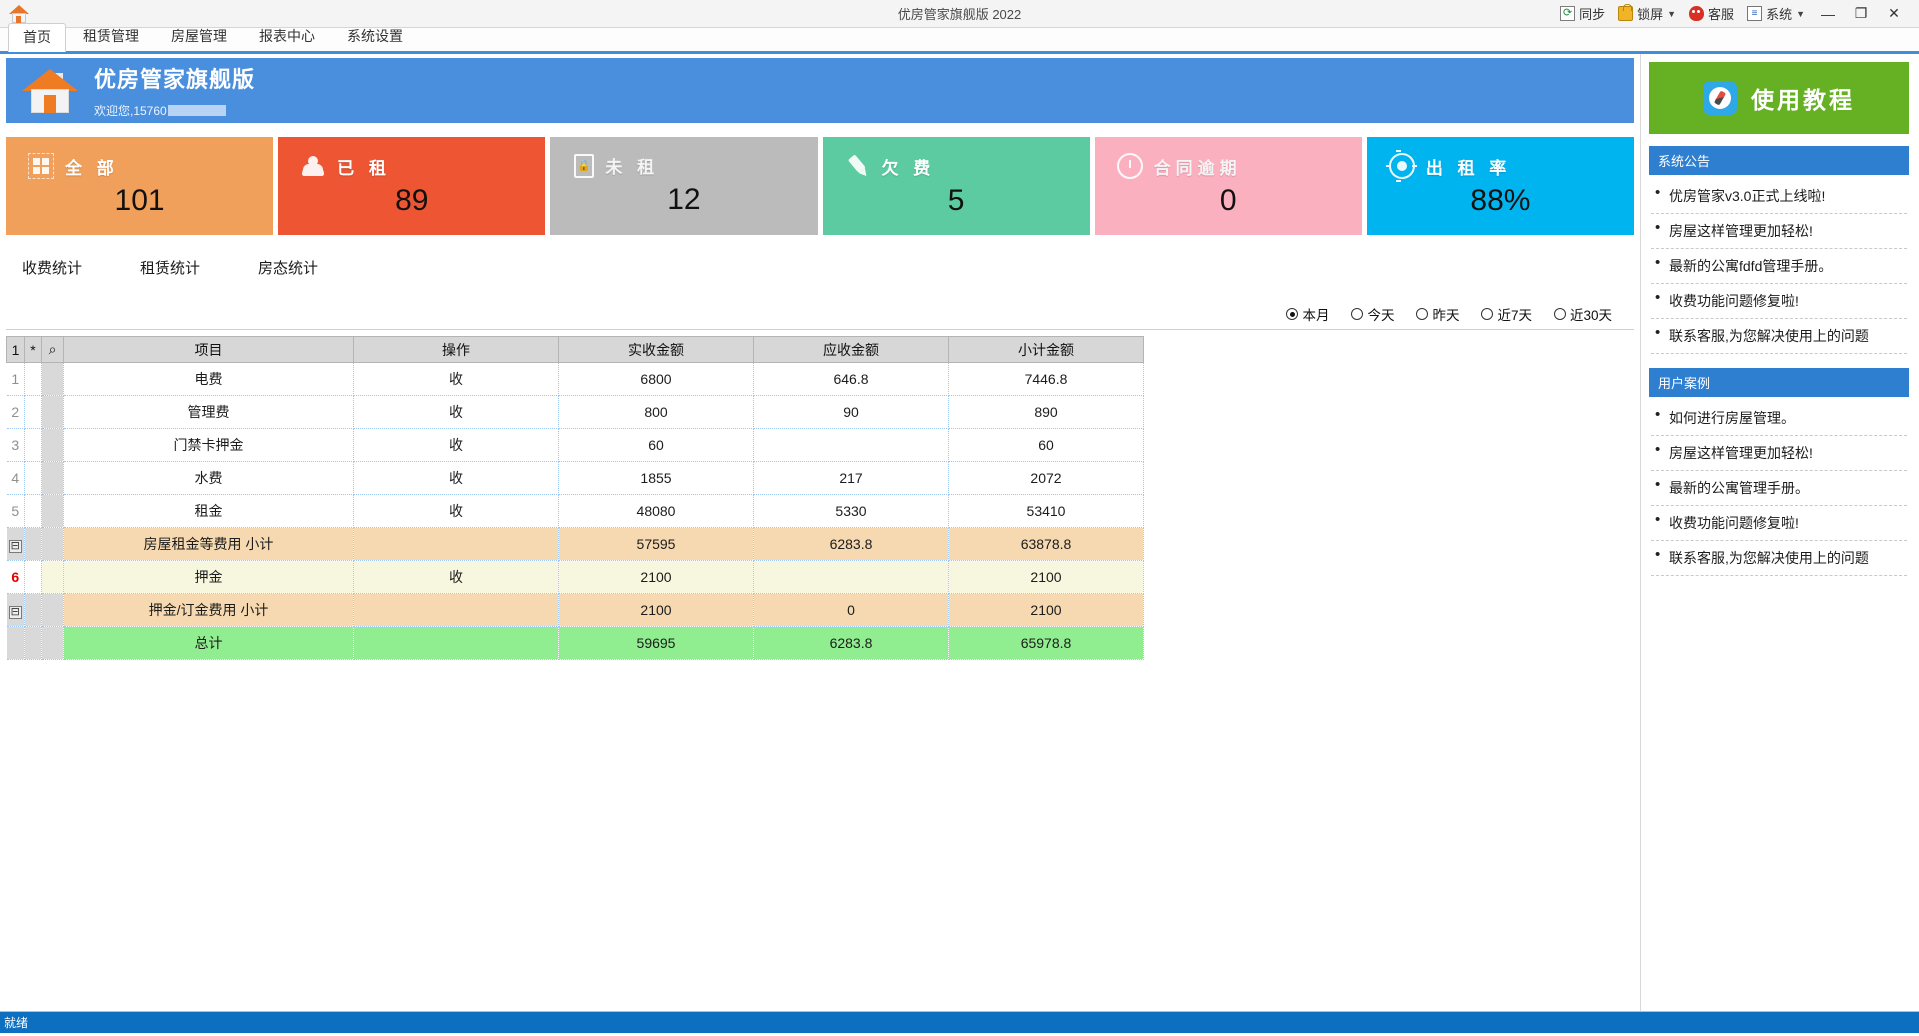 Image resolution: width=1919 pixels, height=1036 pixels. Describe the element at coordinates (656, 445) in the screenshot. I see `cell-actual: 60` at that location.